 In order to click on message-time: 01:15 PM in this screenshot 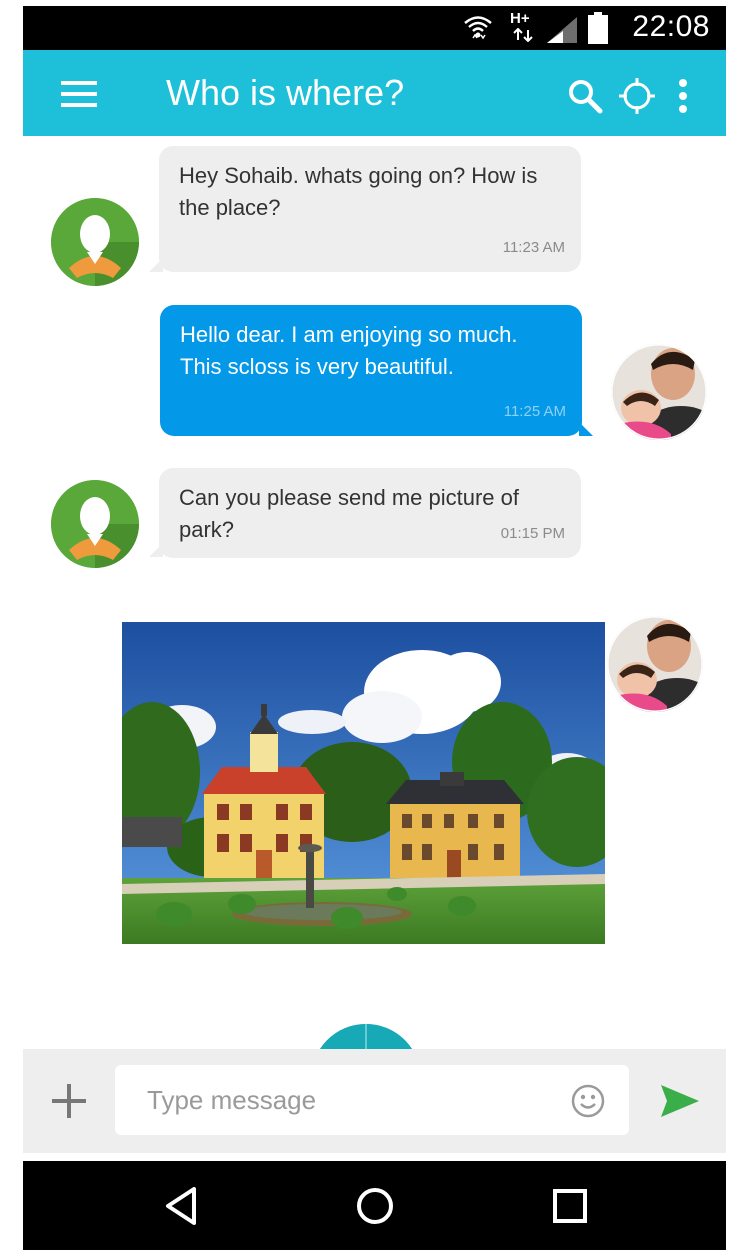, I will do `click(532, 533)`.